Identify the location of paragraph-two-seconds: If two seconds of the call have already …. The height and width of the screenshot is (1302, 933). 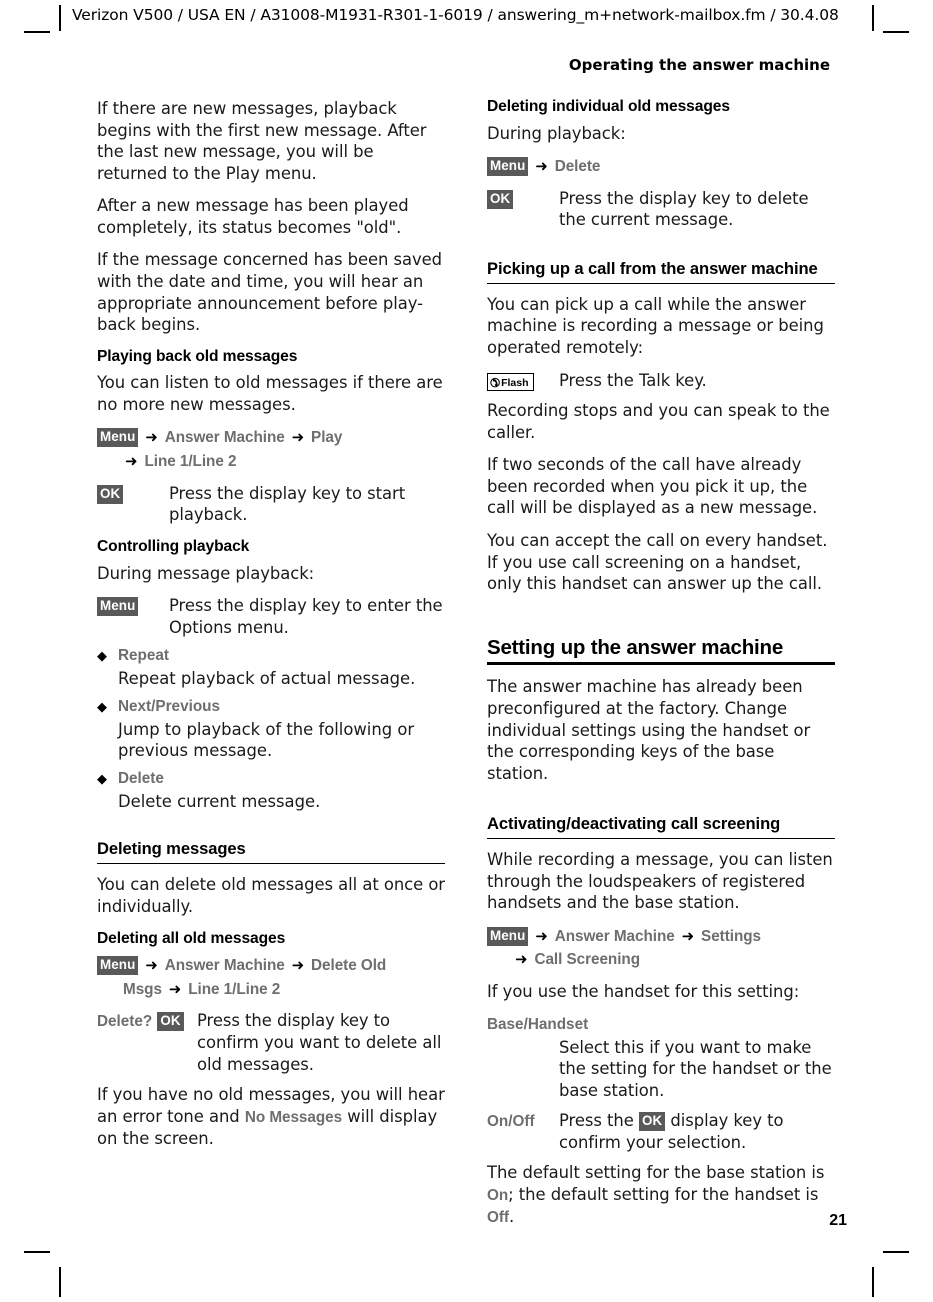
(652, 486).